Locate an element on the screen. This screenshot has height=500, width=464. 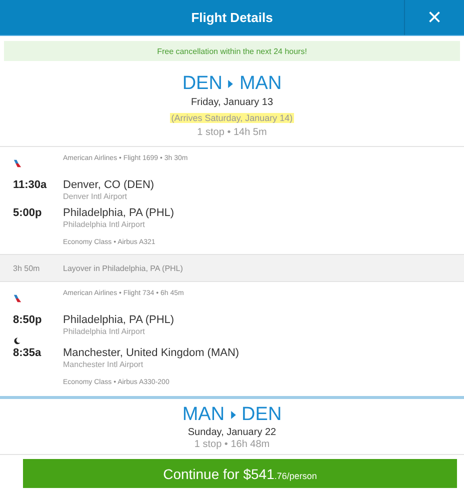
destination-code: DEN is located at coordinates (262, 415).